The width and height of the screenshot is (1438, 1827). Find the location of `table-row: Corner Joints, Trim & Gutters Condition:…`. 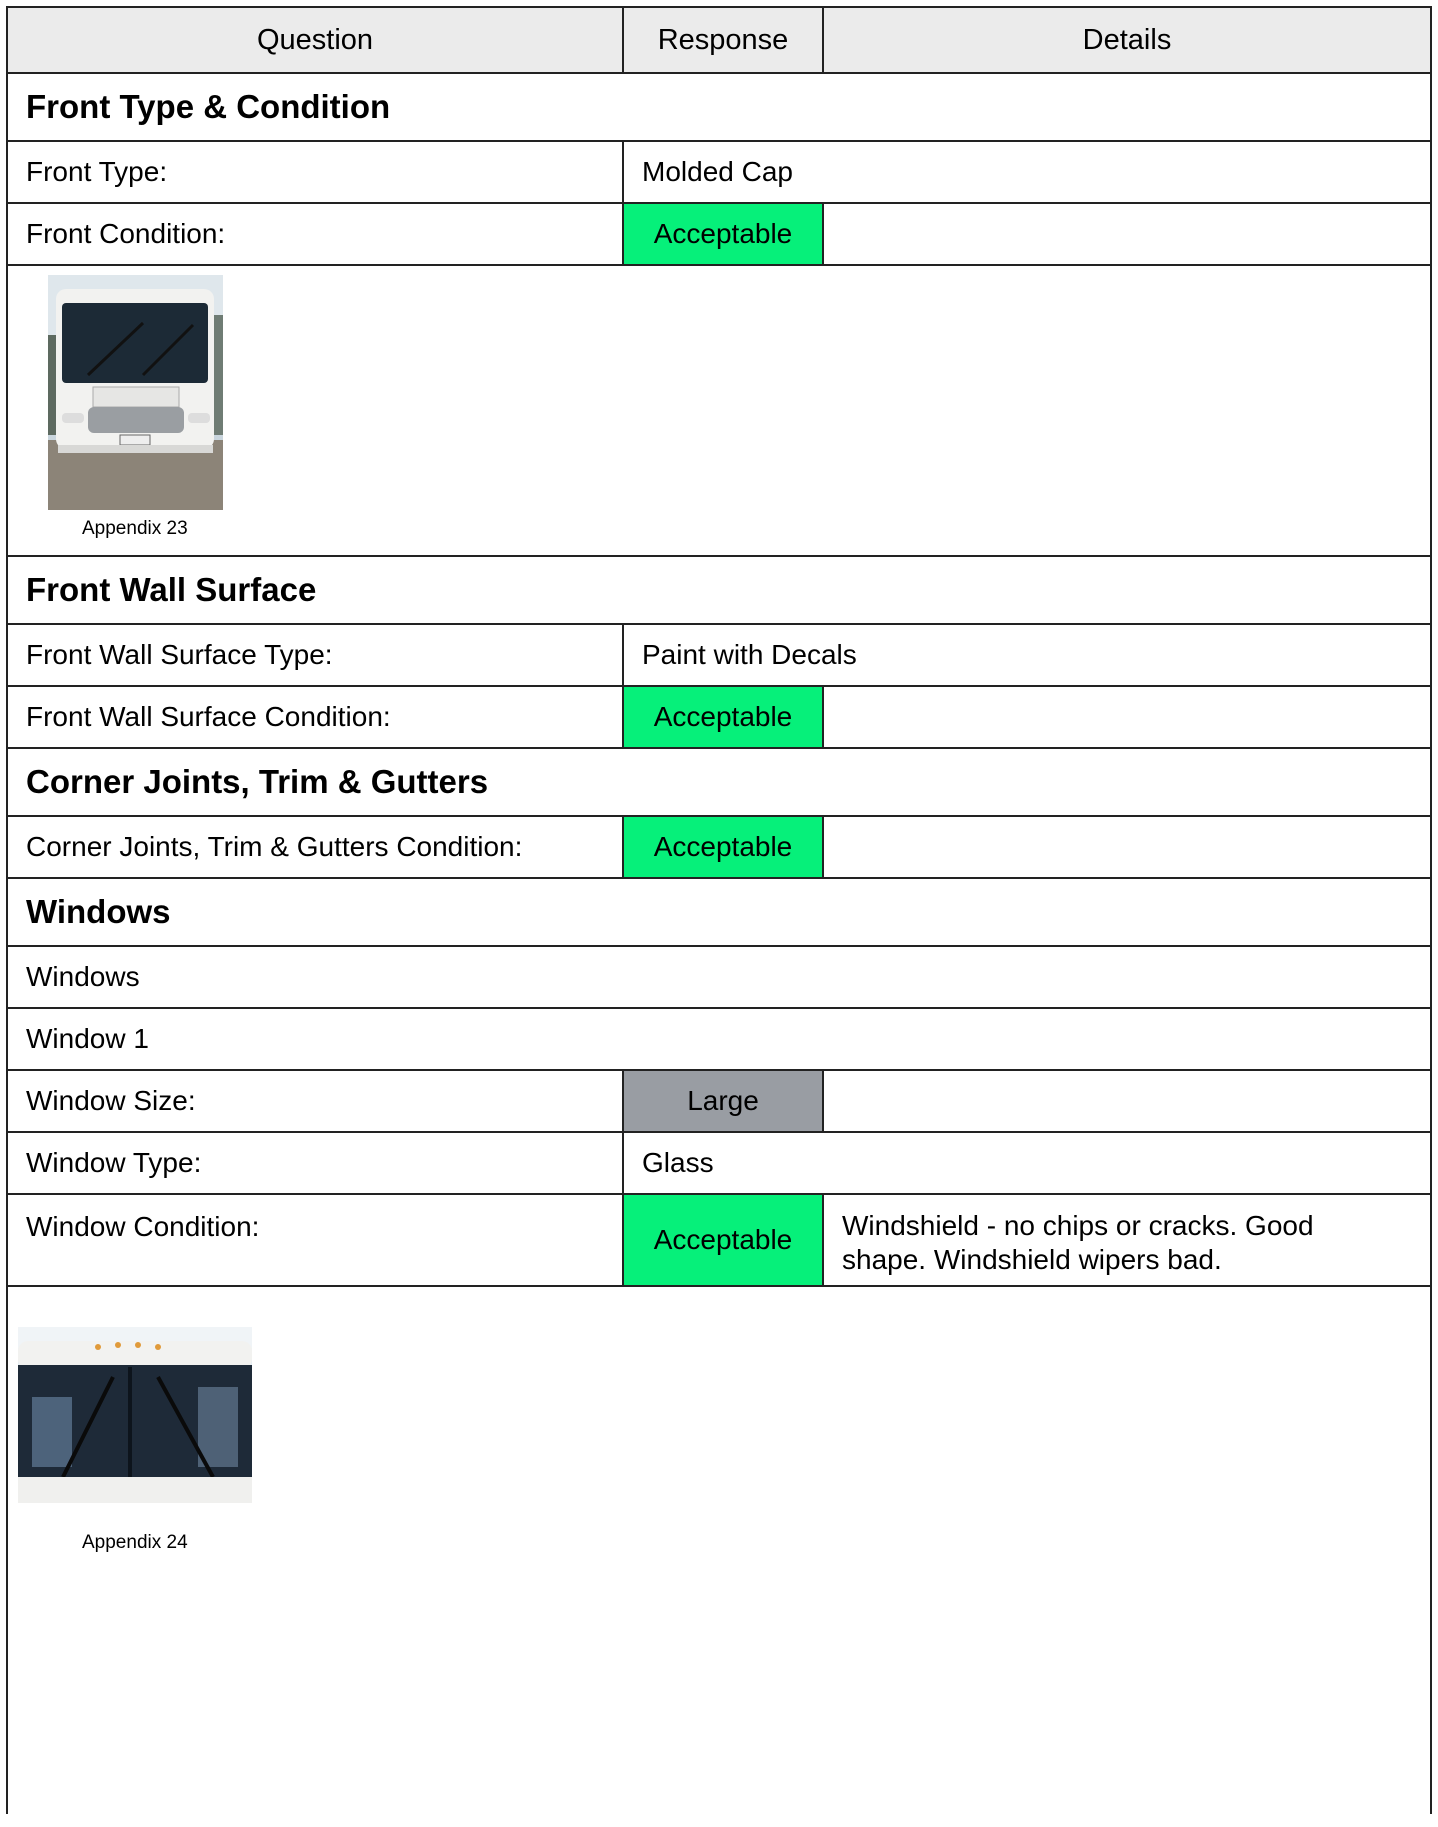

table-row: Corner Joints, Trim & Gutters Condition:… is located at coordinates (719, 848).